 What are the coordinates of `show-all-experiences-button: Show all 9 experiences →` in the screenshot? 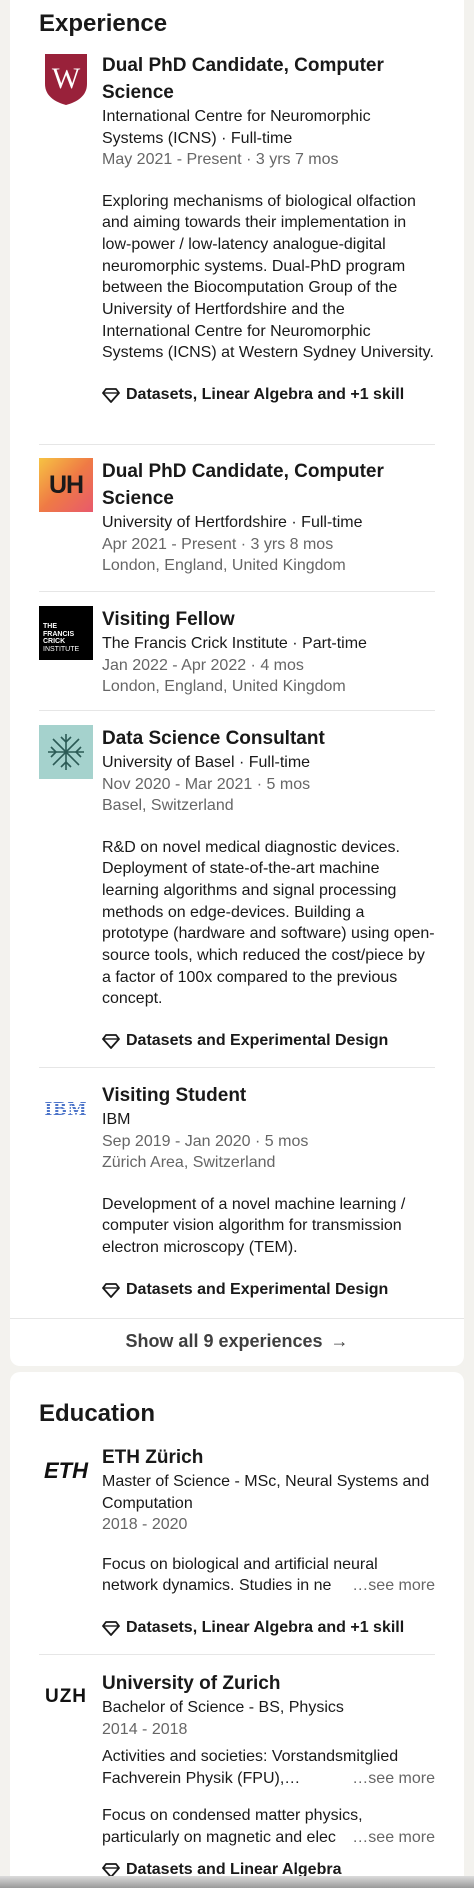 It's located at (237, 1341).